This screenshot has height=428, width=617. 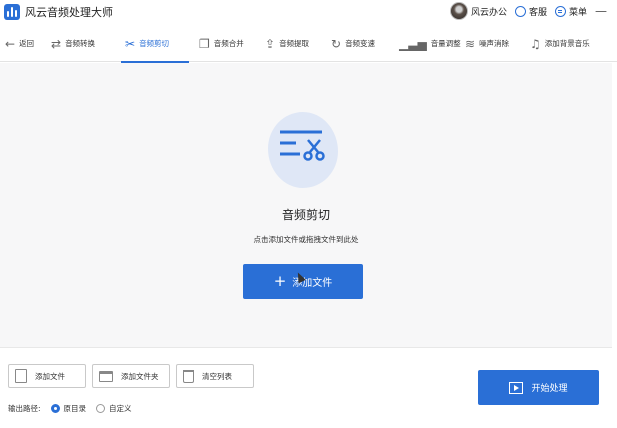 I want to click on tab-audio-cut: ✂ 音频剪切, so click(x=155, y=44).